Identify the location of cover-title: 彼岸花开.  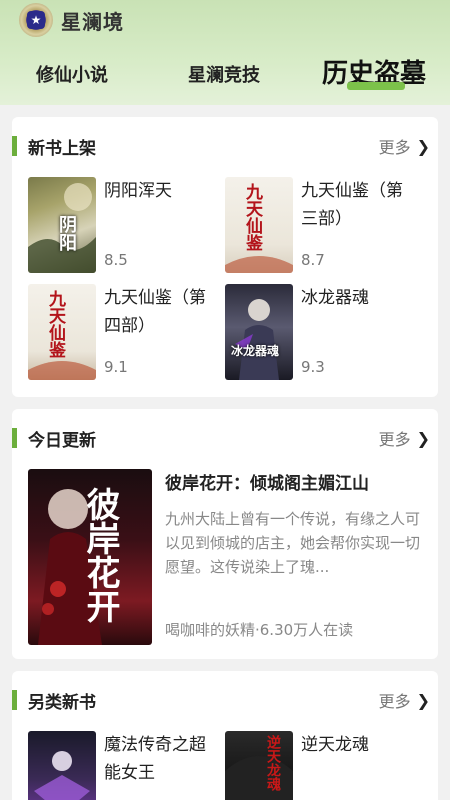
(100, 555).